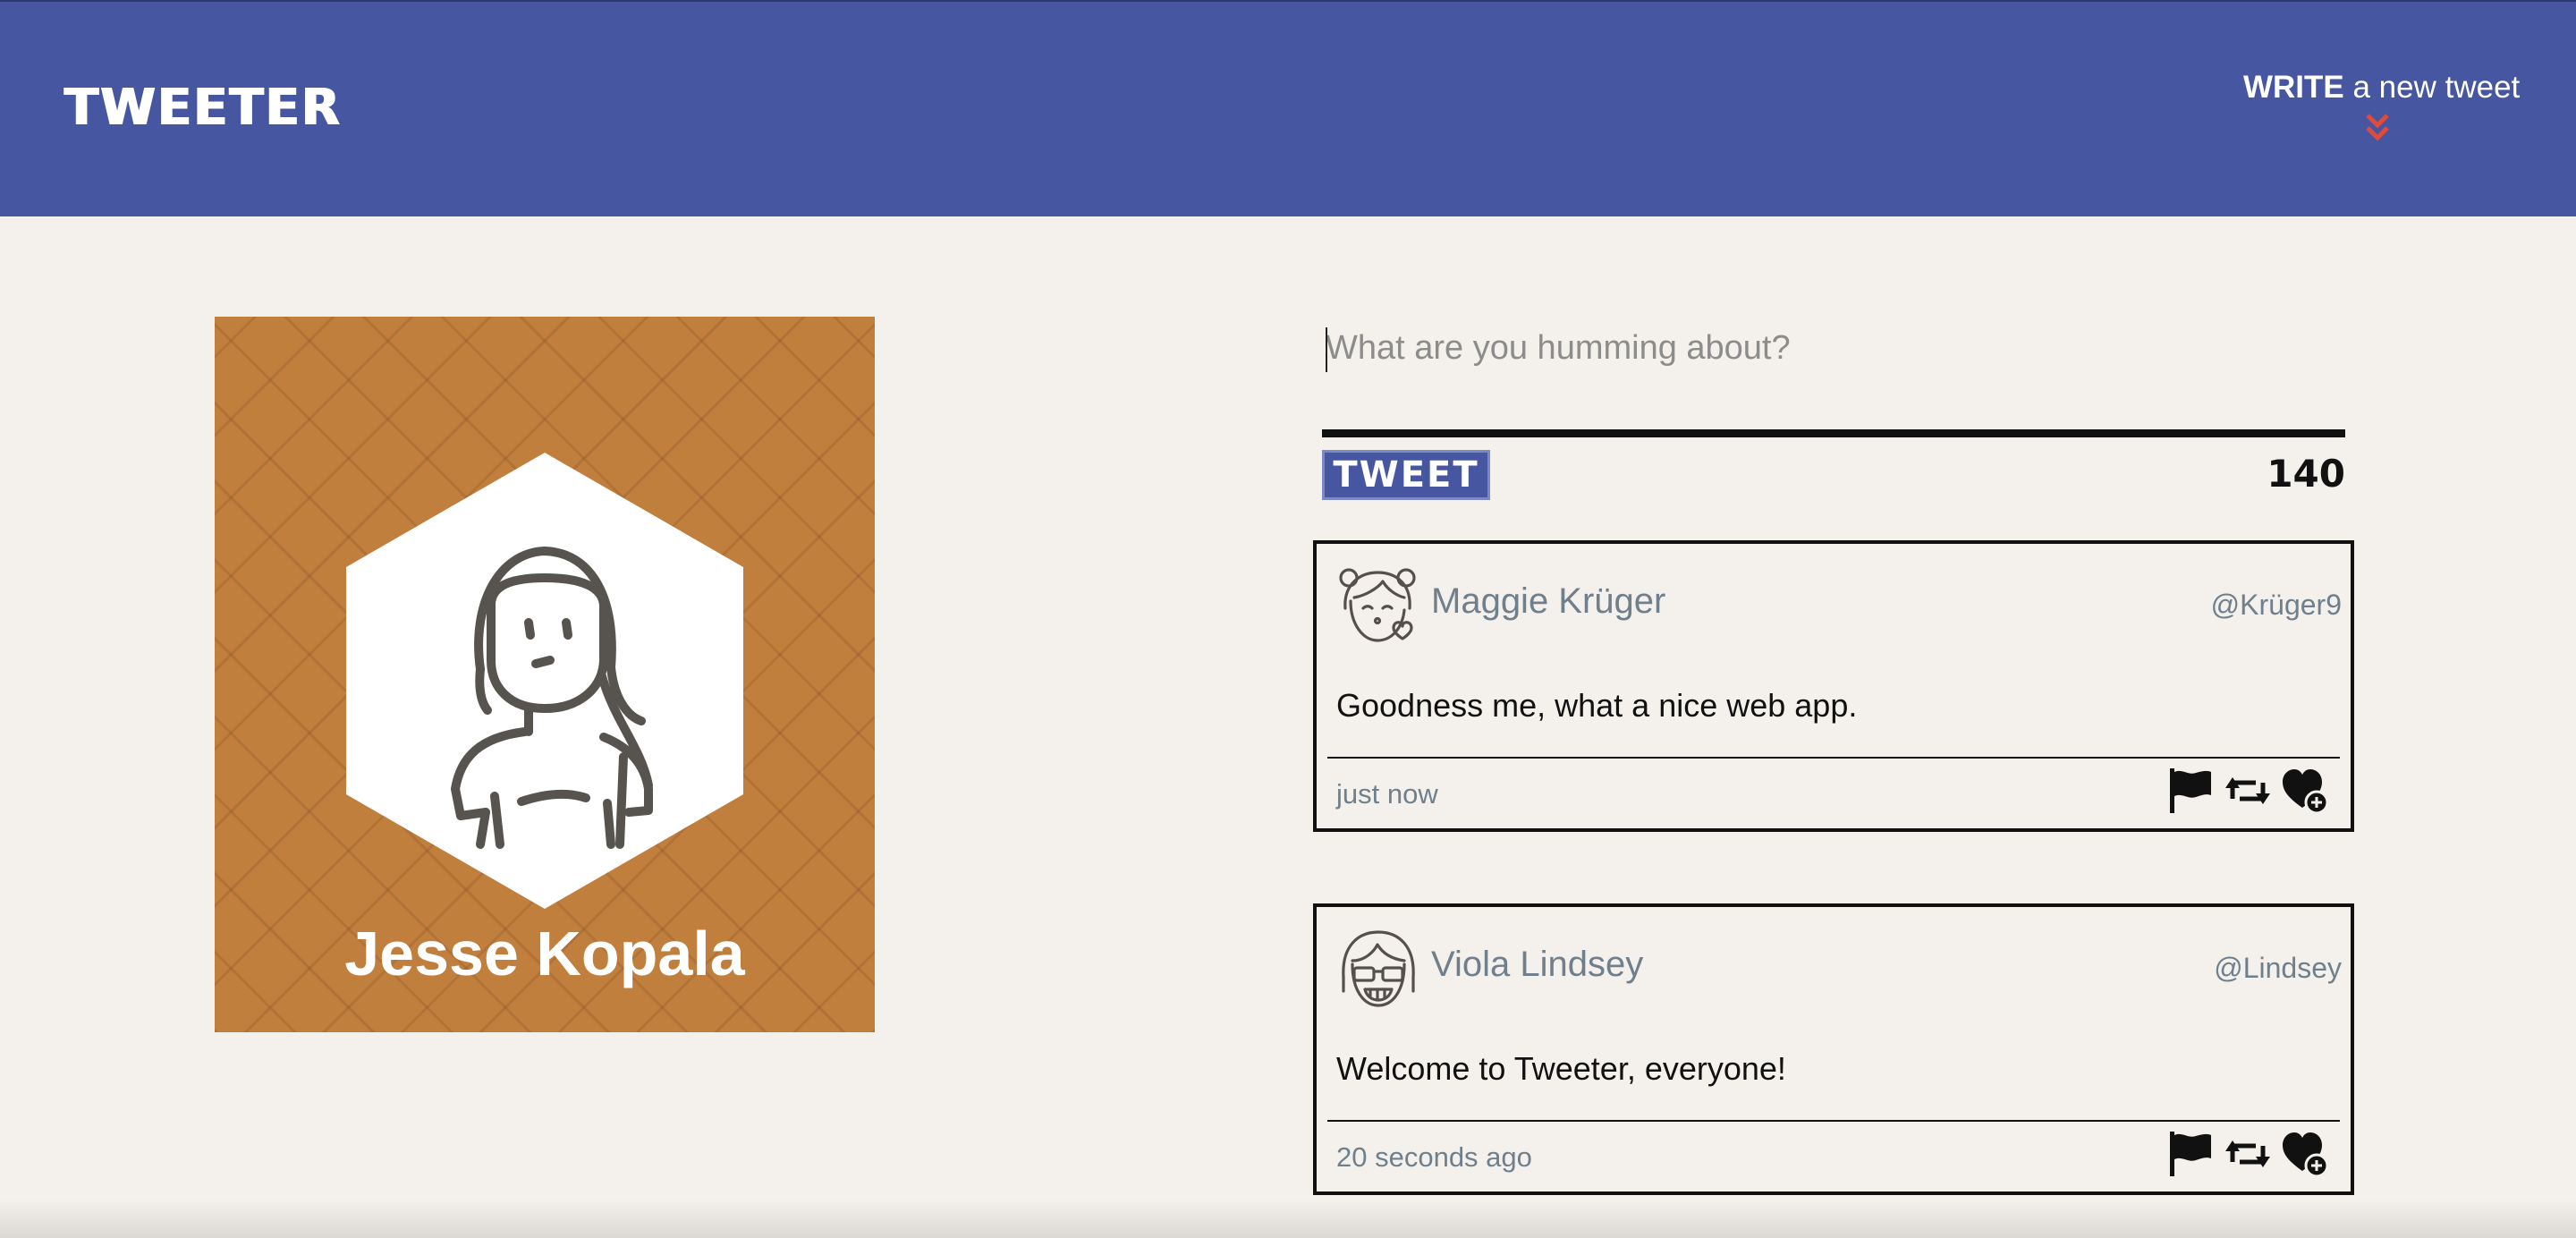  I want to click on tweet-handle: @Lindsey, so click(2278, 968).